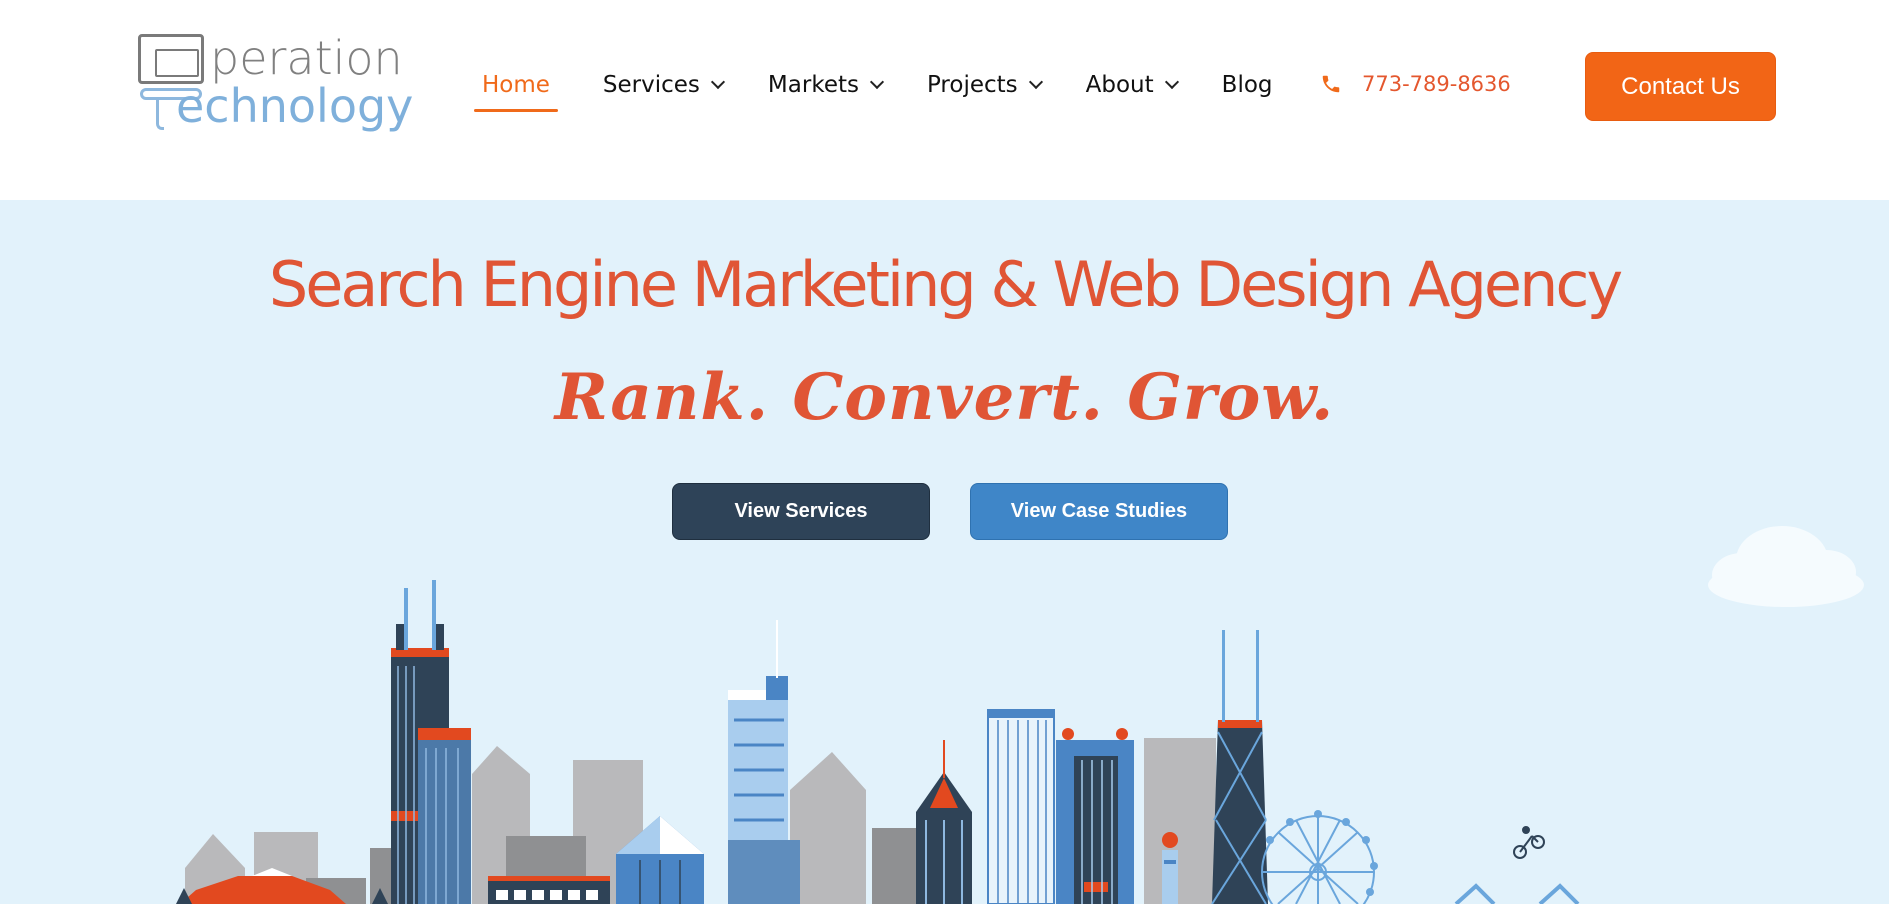  I want to click on view-case-studies-button: View Case Studies, so click(1099, 511).